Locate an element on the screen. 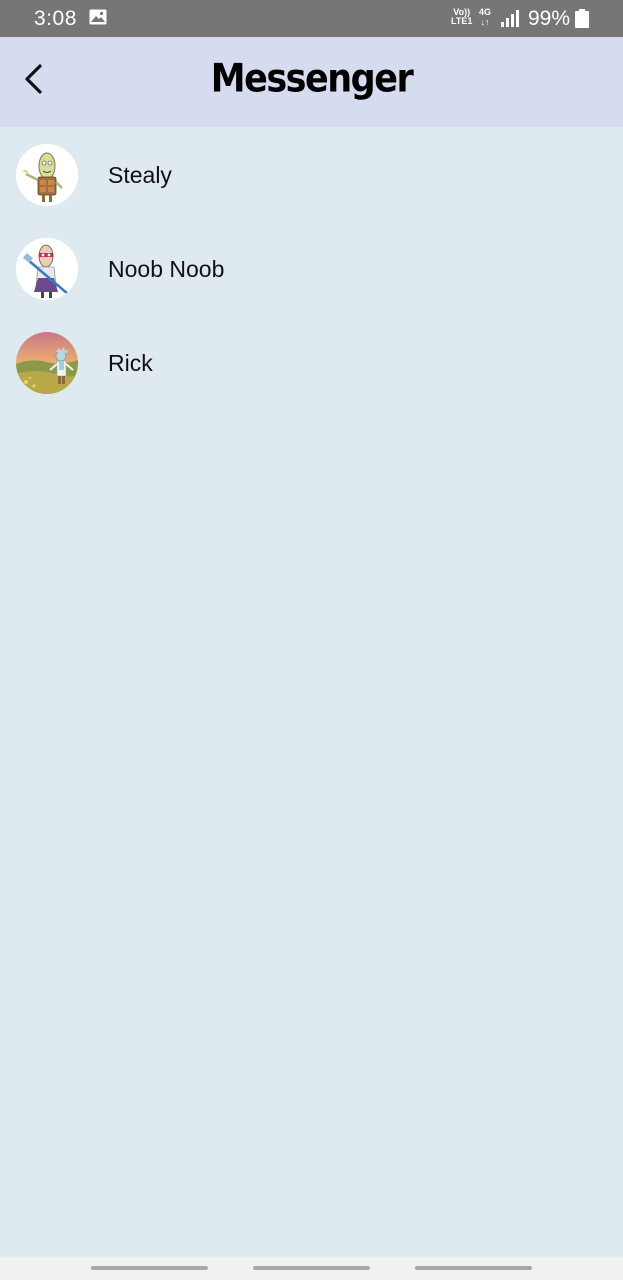  rick-avatar is located at coordinates (47, 363).